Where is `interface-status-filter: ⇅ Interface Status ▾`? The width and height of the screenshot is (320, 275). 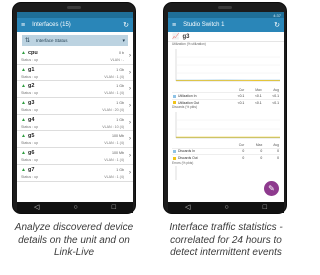
interface-status-filter: ⇅ Interface Status ▾ is located at coordinates (75, 40).